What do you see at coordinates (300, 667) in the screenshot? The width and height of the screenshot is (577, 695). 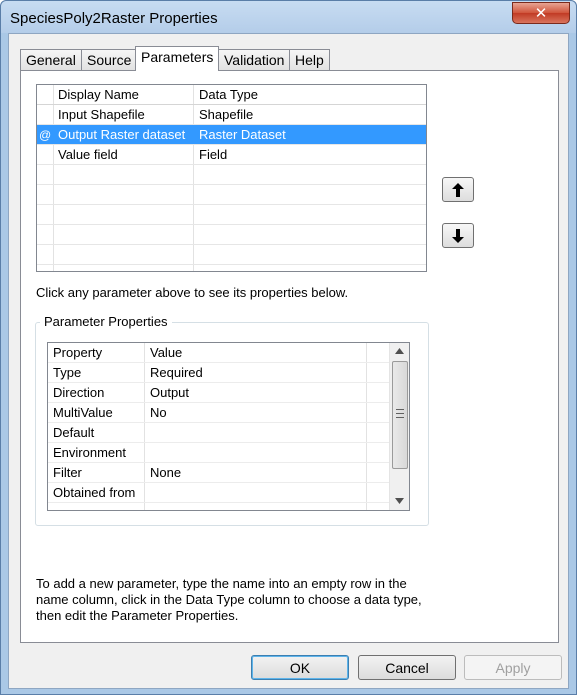 I see `ok-button: OK` at bounding box center [300, 667].